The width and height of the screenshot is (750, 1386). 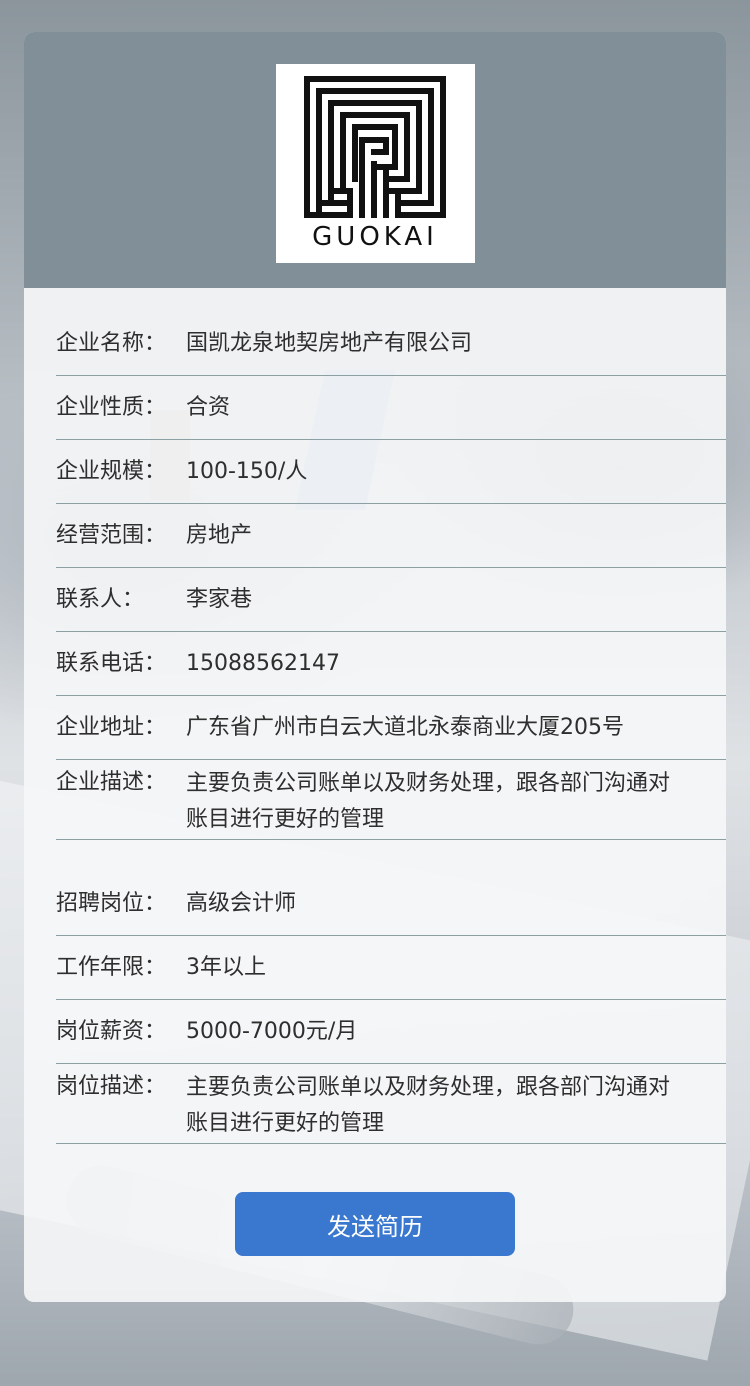 I want to click on info-label: 企业地址：, so click(x=111, y=727).